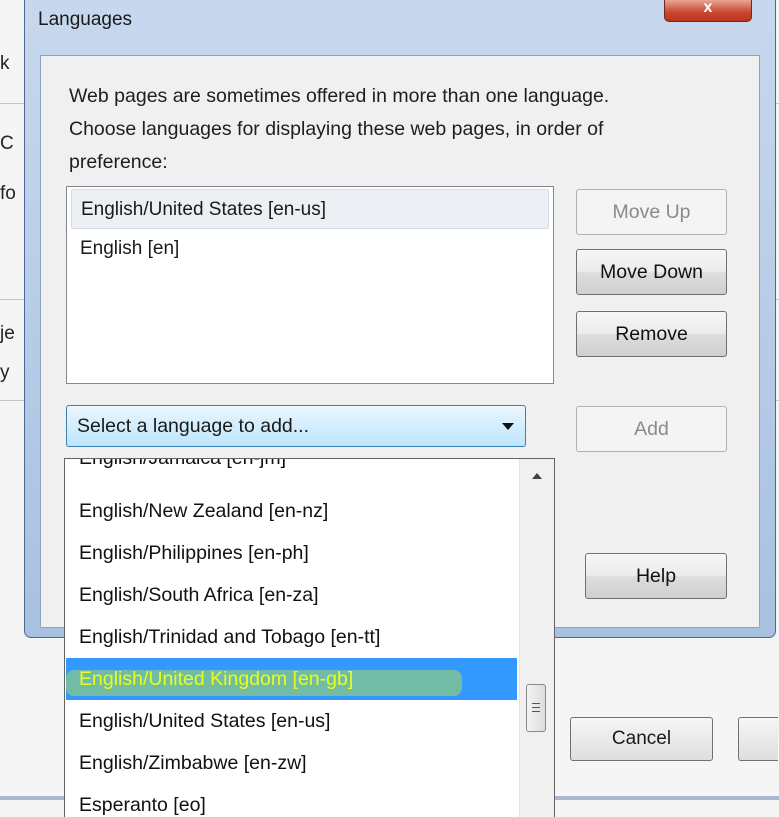  Describe the element at coordinates (400, 20) in the screenshot. I see `dialog-titlebar: Languages x` at that location.